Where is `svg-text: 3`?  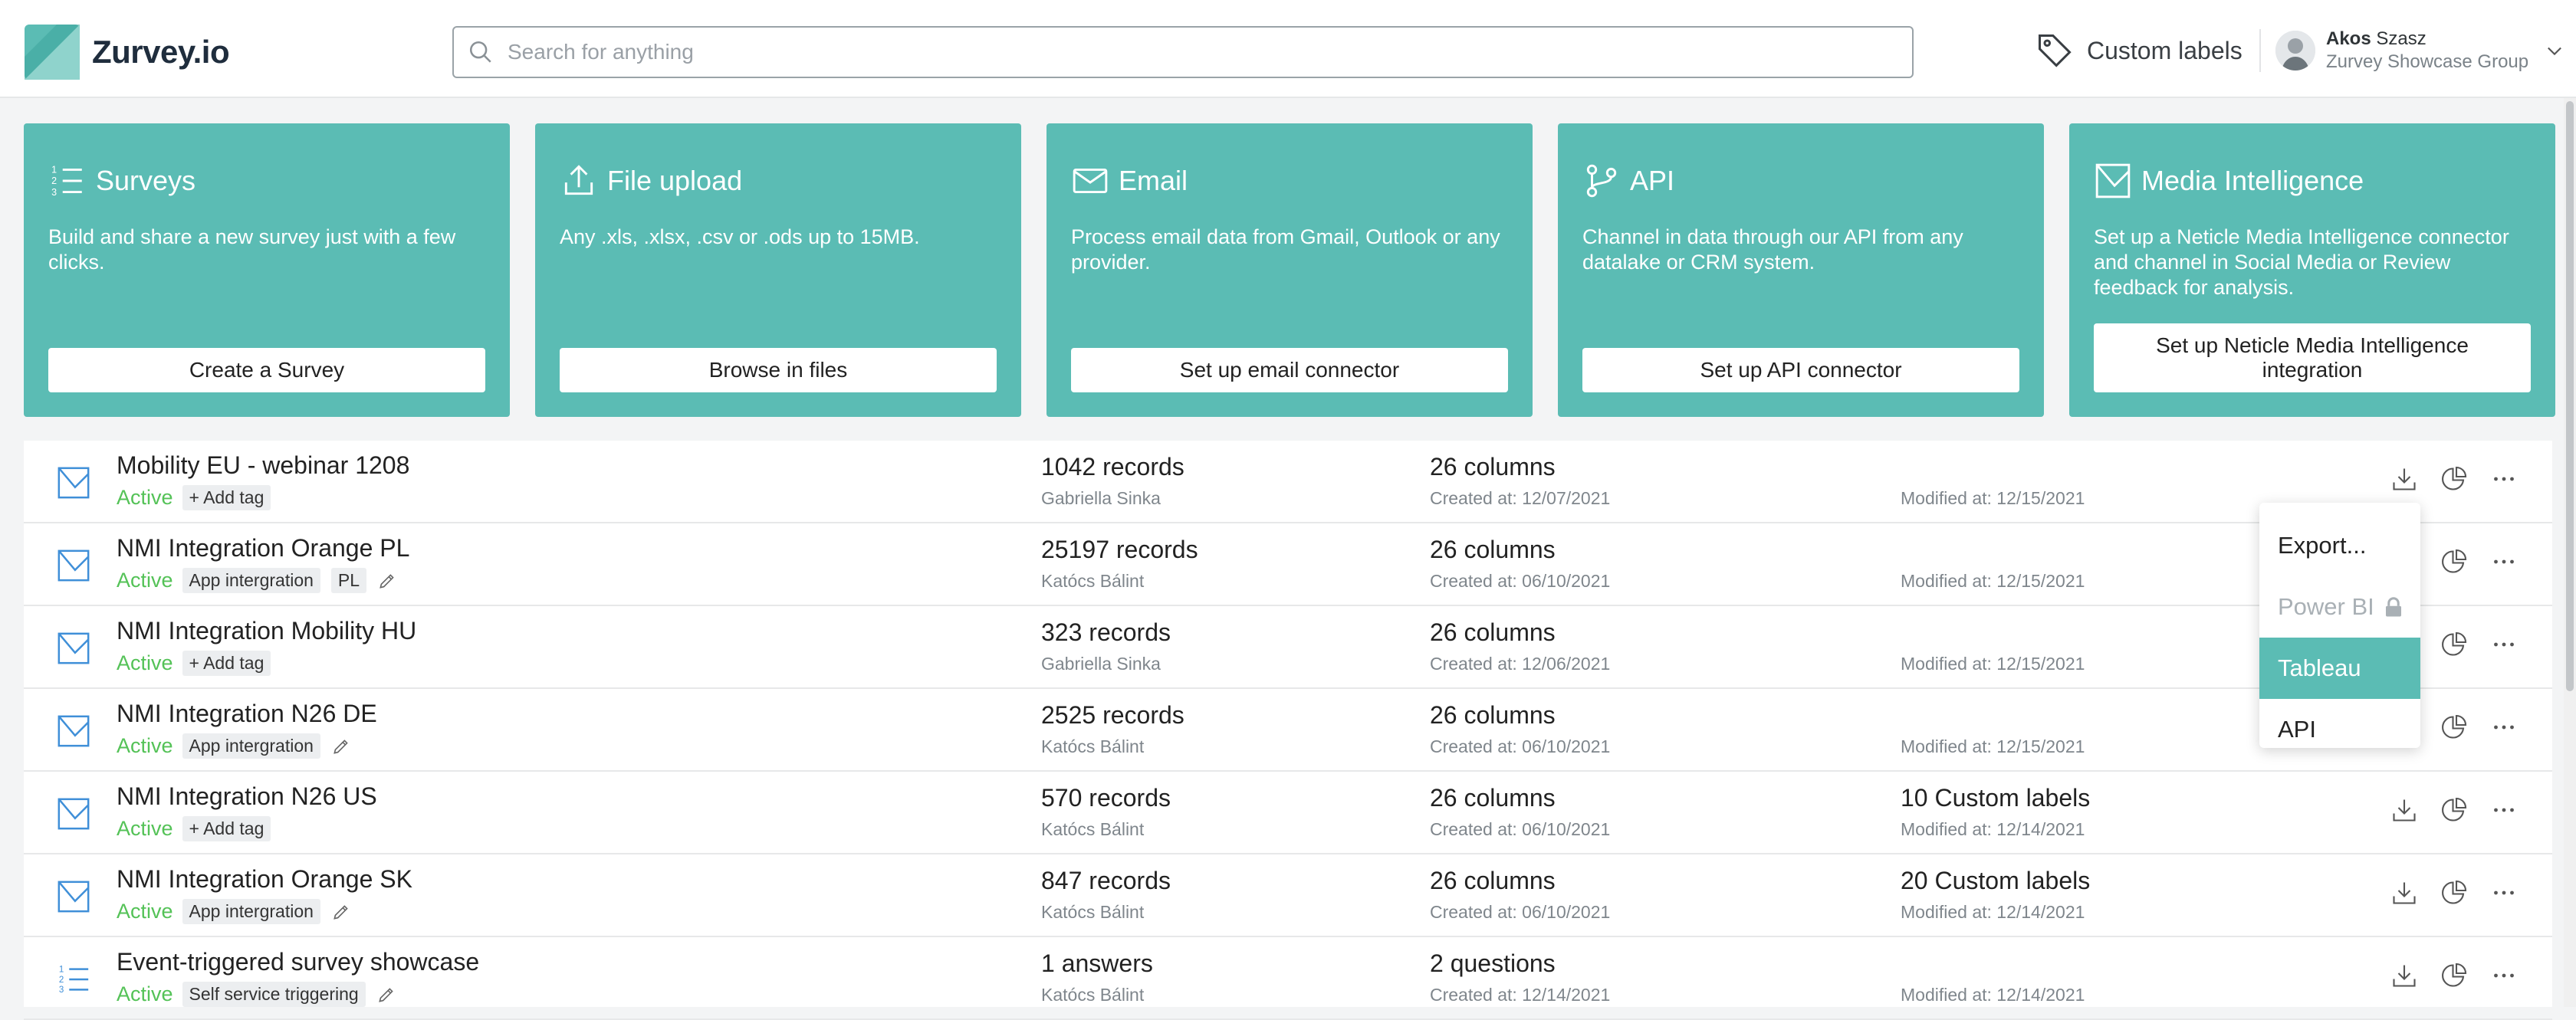
svg-text: 3 is located at coordinates (62, 990).